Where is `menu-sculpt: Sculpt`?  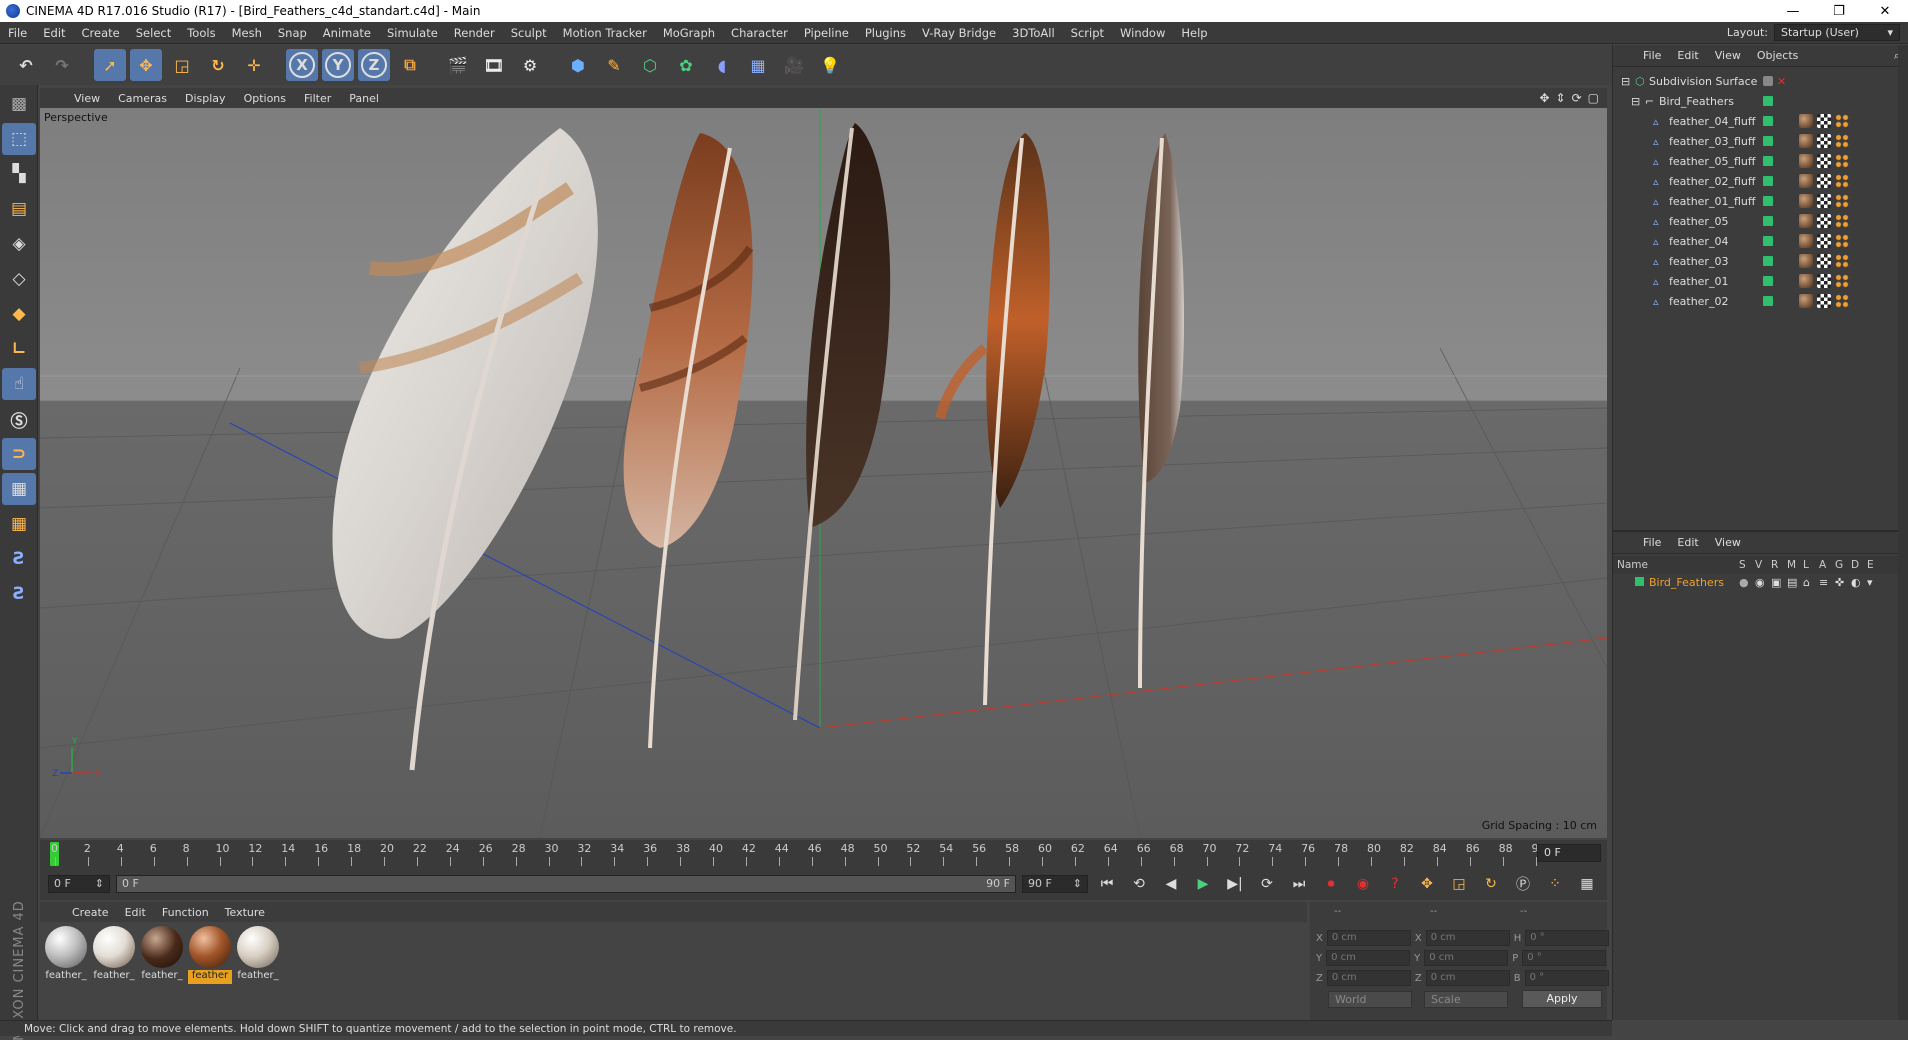 menu-sculpt: Sculpt is located at coordinates (529, 33).